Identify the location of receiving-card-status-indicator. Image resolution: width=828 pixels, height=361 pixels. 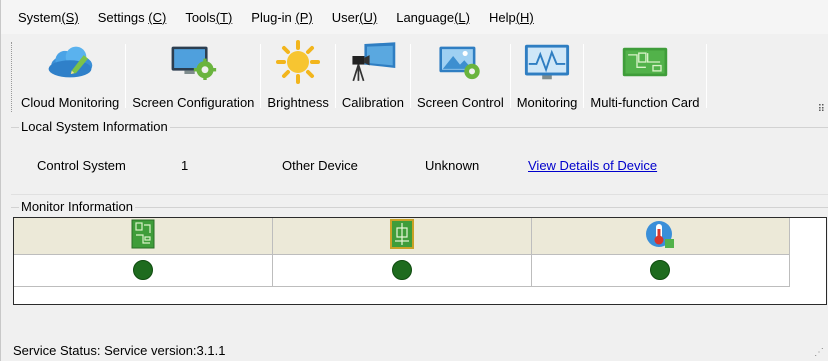
(401, 270).